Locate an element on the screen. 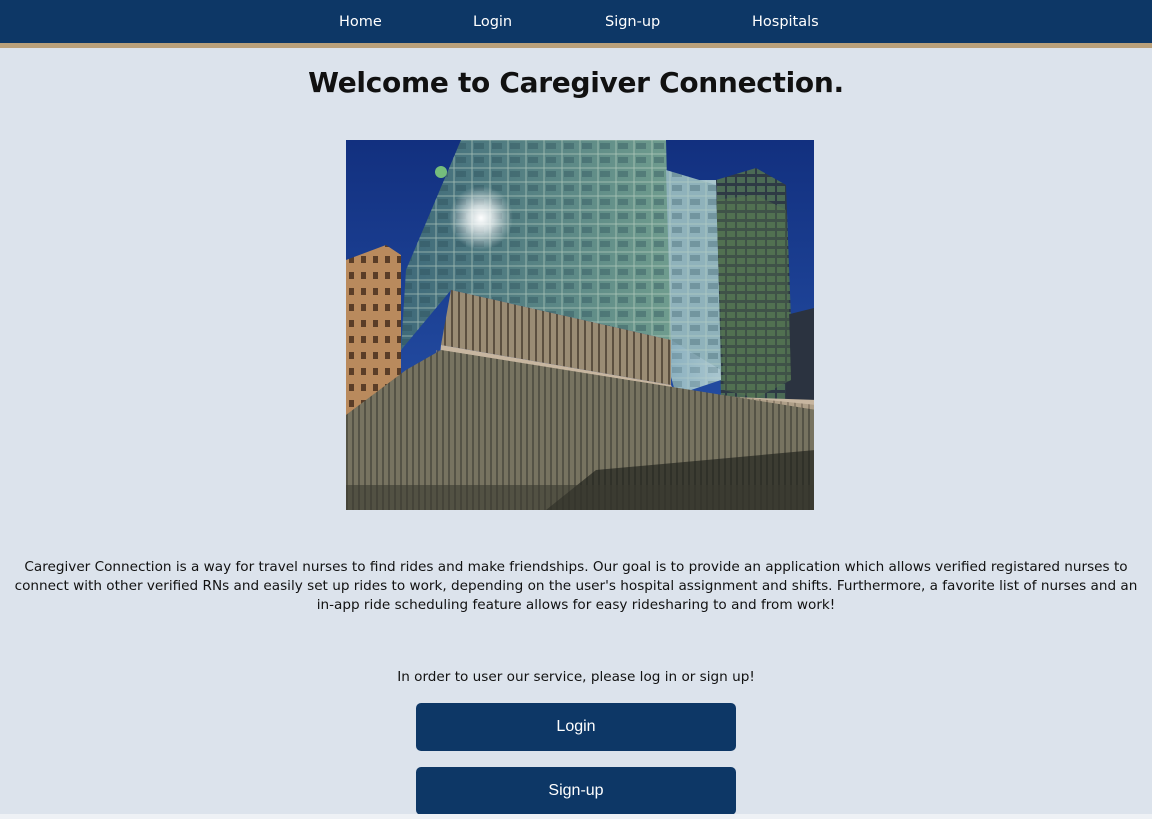 The width and height of the screenshot is (1152, 819). nav-home-link: Home is located at coordinates (360, 22).